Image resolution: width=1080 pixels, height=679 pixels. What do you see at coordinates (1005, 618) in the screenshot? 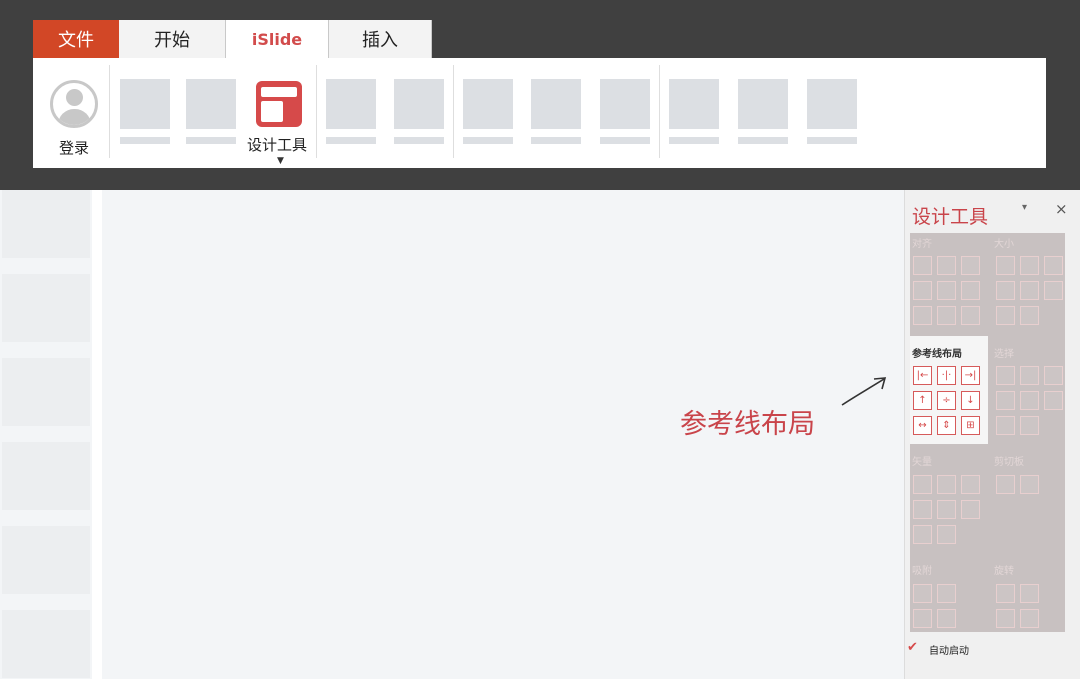
I see `flip-vertical-icon` at bounding box center [1005, 618].